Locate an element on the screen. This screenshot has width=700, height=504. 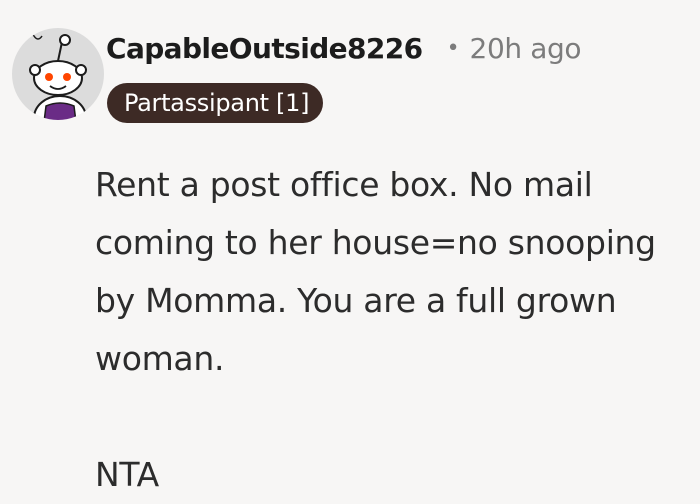
comment-header: CapableOutside8226 • 20h ago is located at coordinates (343, 48).